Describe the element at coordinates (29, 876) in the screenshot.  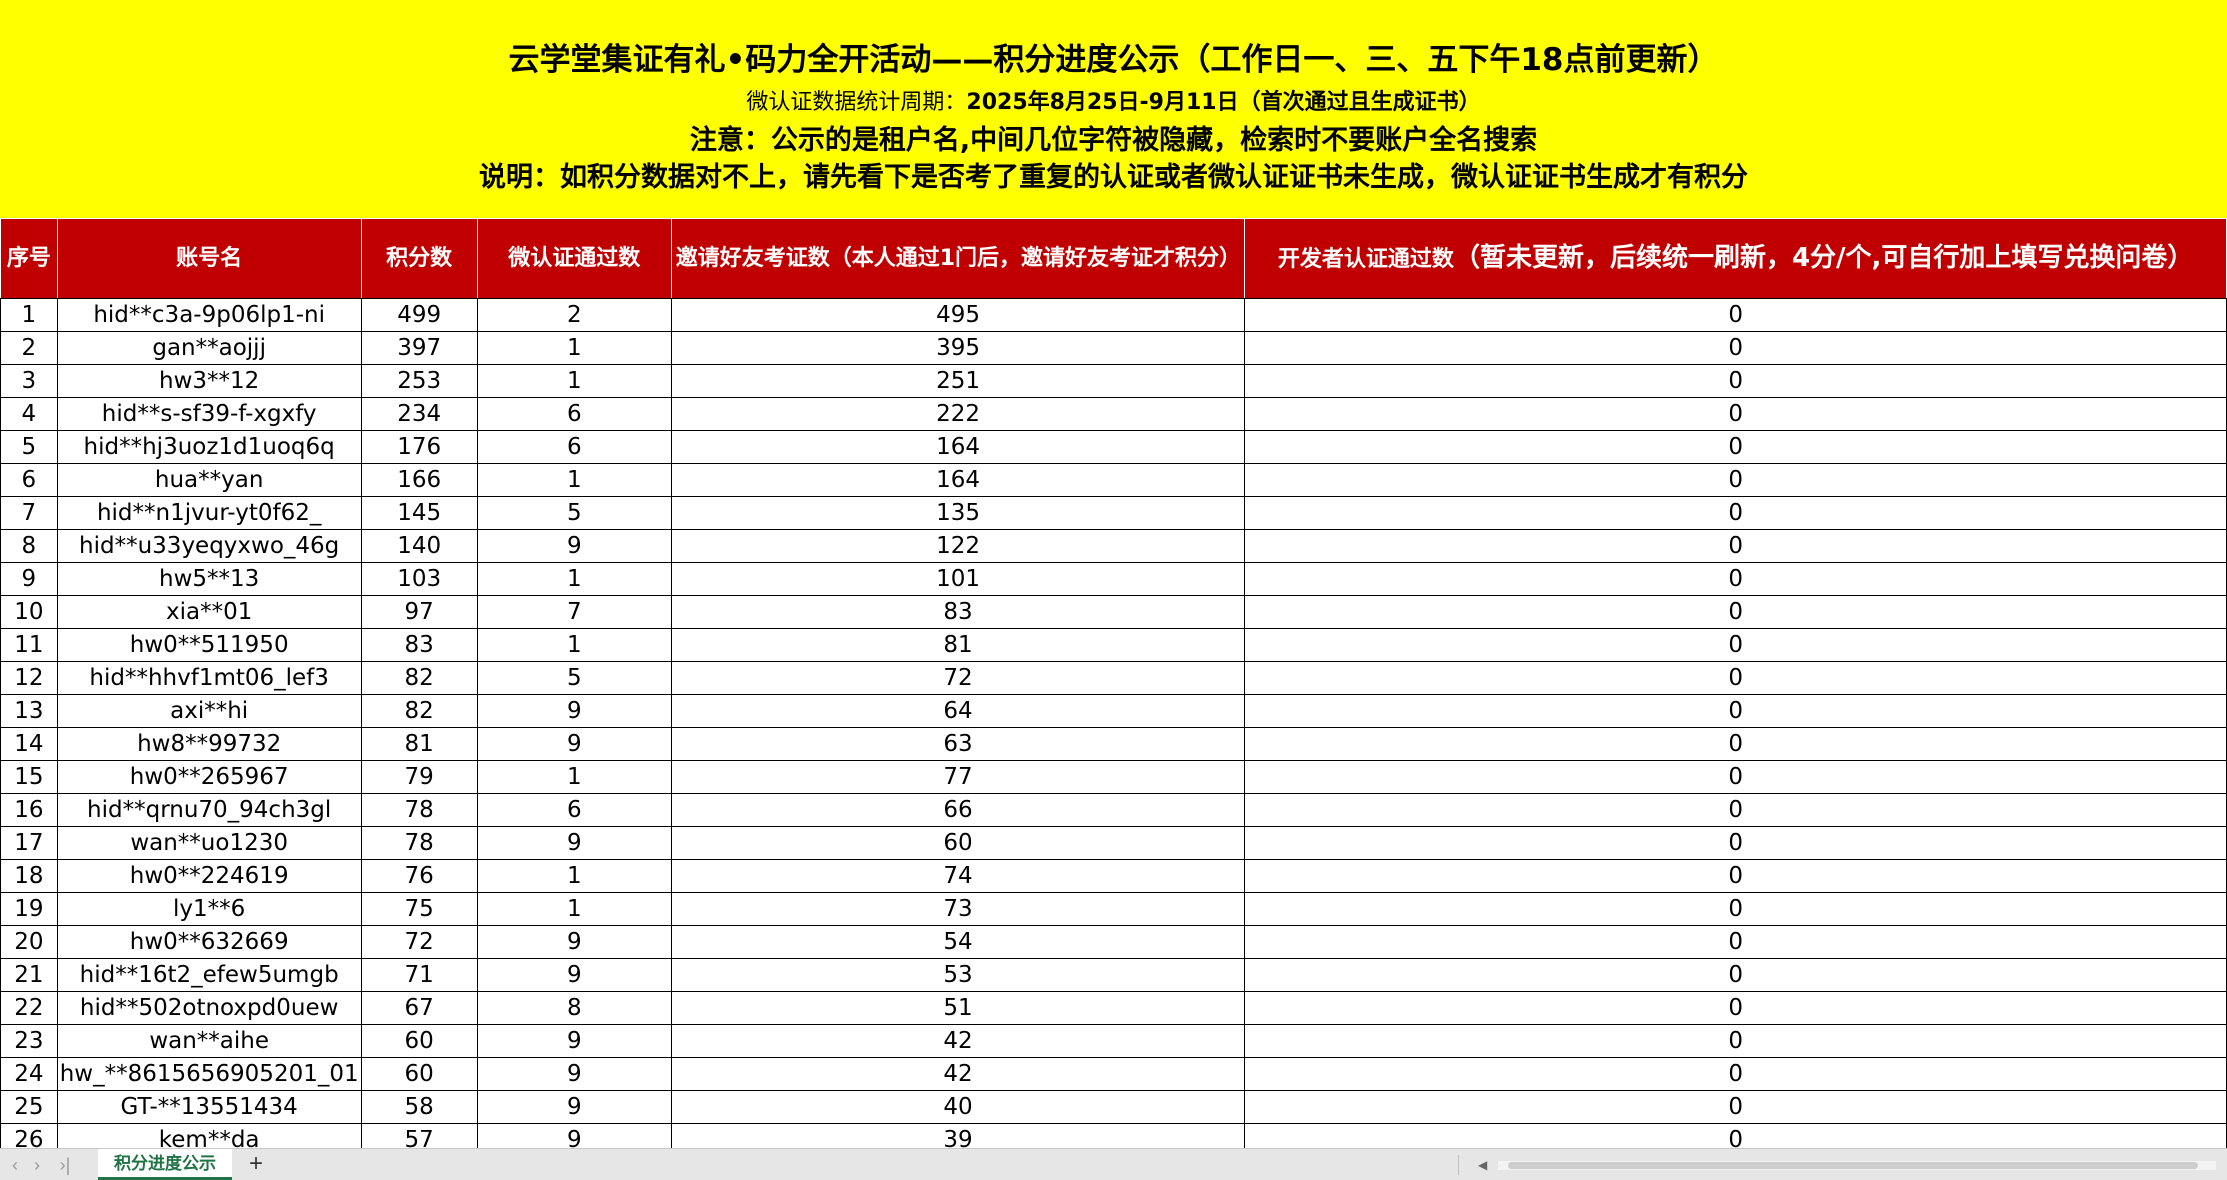
I see `cell-seq: 18` at that location.